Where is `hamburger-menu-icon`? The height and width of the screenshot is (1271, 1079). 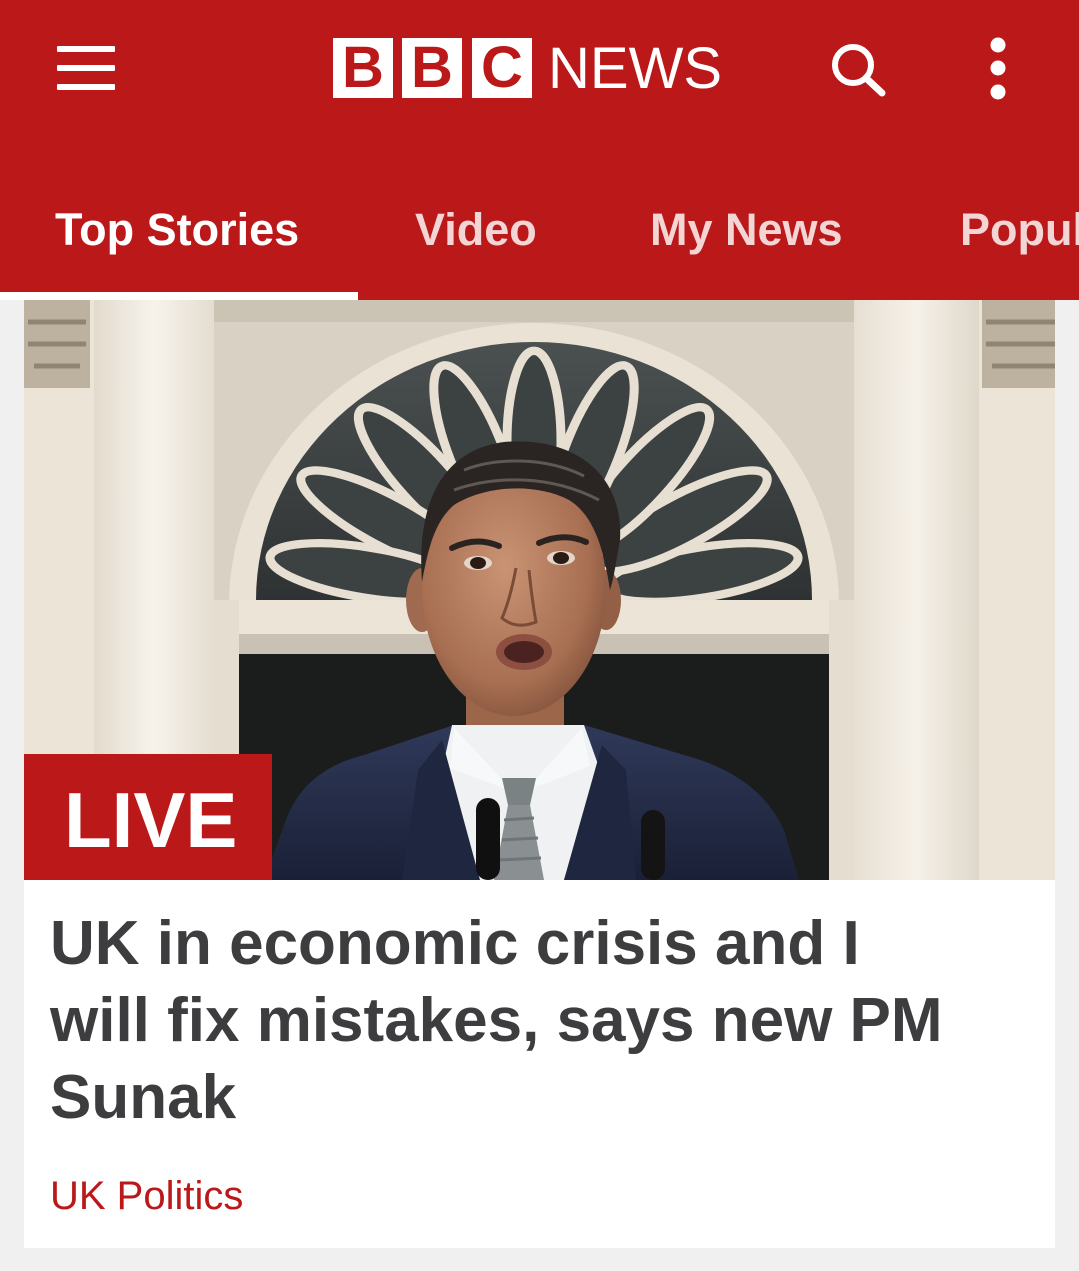
hamburger-menu-icon is located at coordinates (86, 68).